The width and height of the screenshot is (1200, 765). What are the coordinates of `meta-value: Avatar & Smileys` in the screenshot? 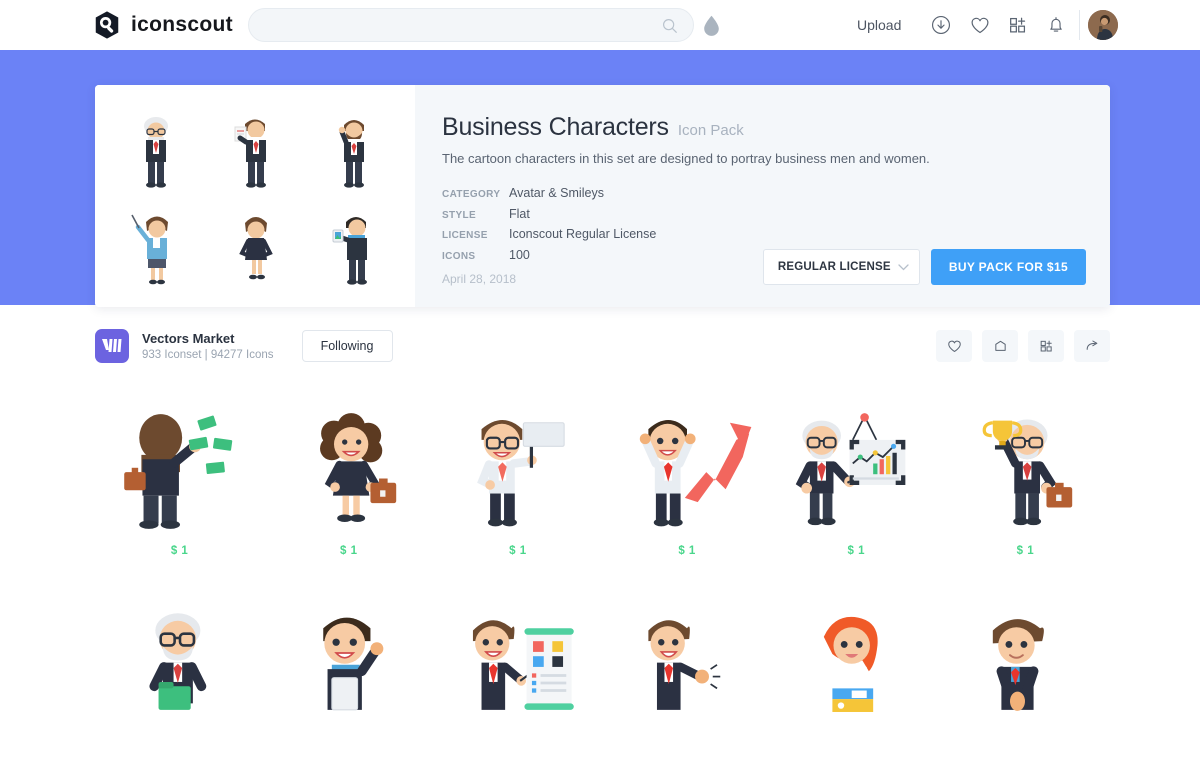 It's located at (556, 193).